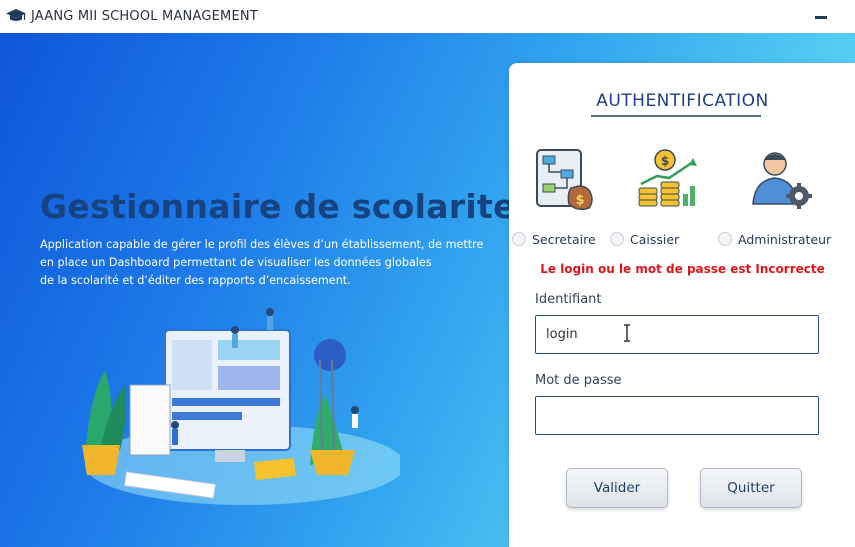 The image size is (855, 547). Describe the element at coordinates (677, 415) in the screenshot. I see `password-field` at that location.